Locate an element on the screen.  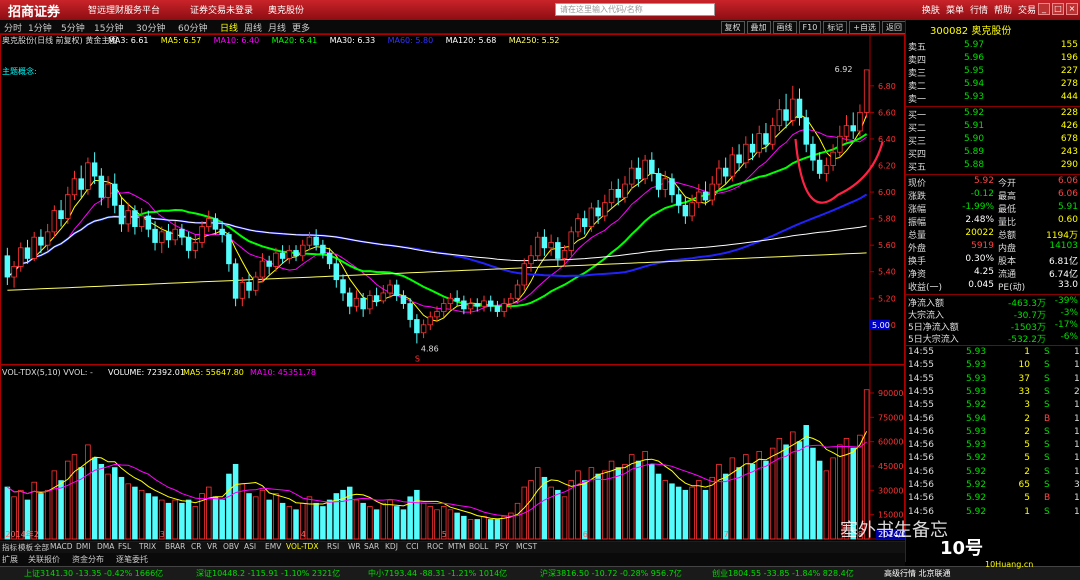
indicator-tab-21: MTM is located at coordinates (457, 546).